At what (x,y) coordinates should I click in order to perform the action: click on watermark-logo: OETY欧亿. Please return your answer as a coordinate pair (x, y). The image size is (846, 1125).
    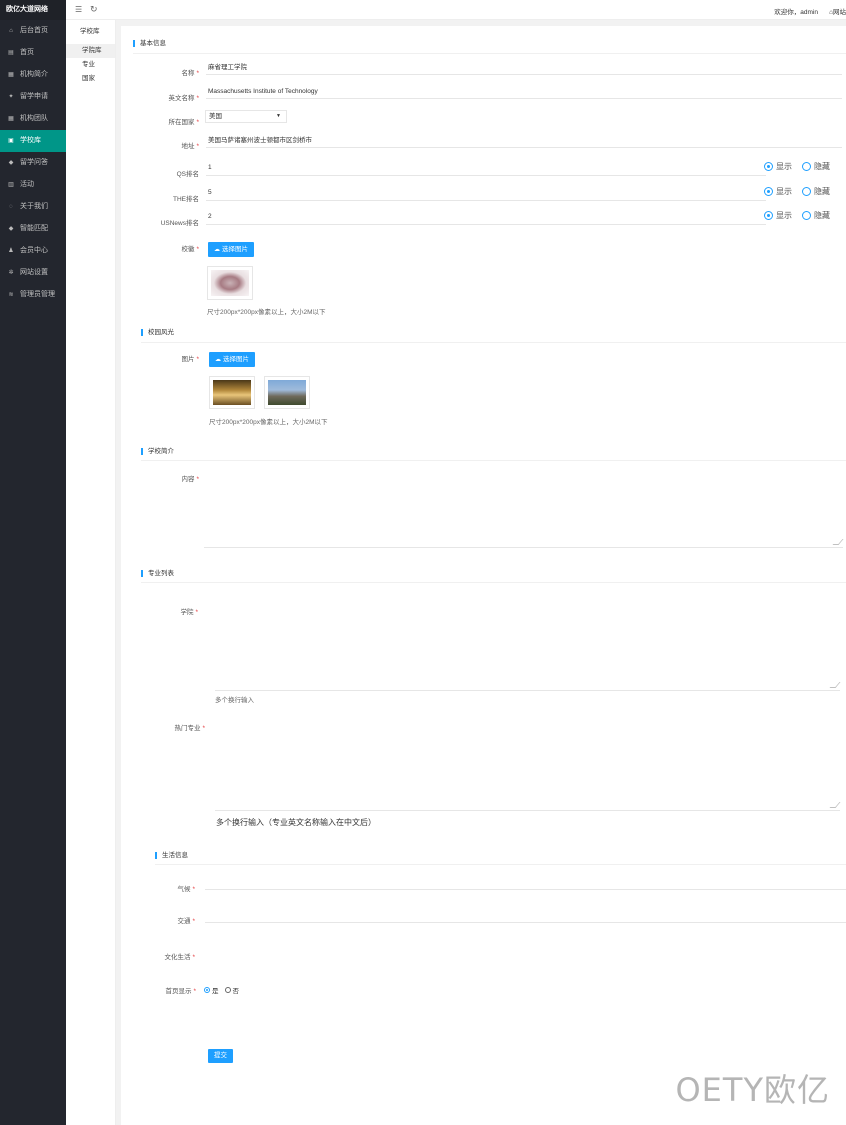
    Looking at the image, I should click on (752, 1090).